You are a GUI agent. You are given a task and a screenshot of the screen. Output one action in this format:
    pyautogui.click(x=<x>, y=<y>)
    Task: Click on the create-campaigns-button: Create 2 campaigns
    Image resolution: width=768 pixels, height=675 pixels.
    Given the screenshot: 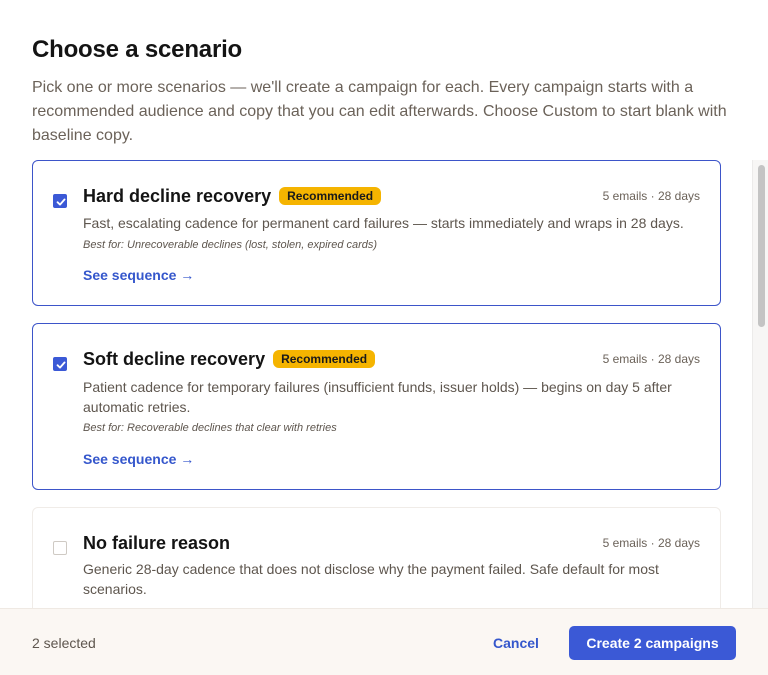 What is the action you would take?
    pyautogui.click(x=652, y=643)
    